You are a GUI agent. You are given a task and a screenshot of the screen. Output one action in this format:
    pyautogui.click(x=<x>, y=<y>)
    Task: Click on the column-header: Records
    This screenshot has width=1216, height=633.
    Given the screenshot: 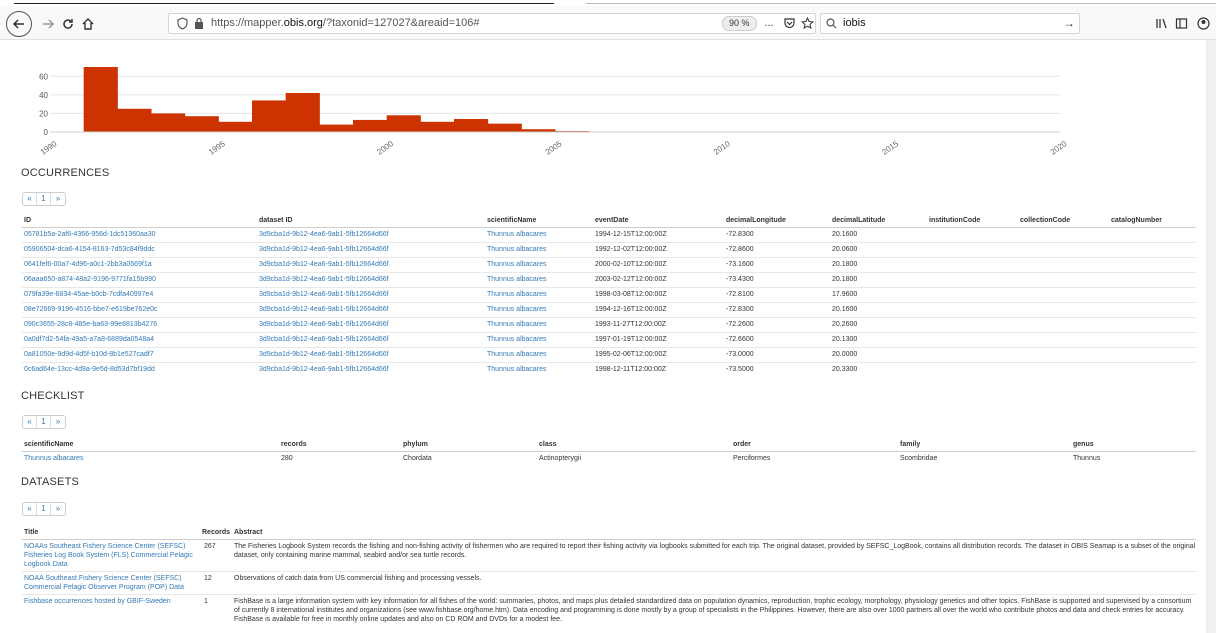 What is the action you would take?
    pyautogui.click(x=216, y=533)
    